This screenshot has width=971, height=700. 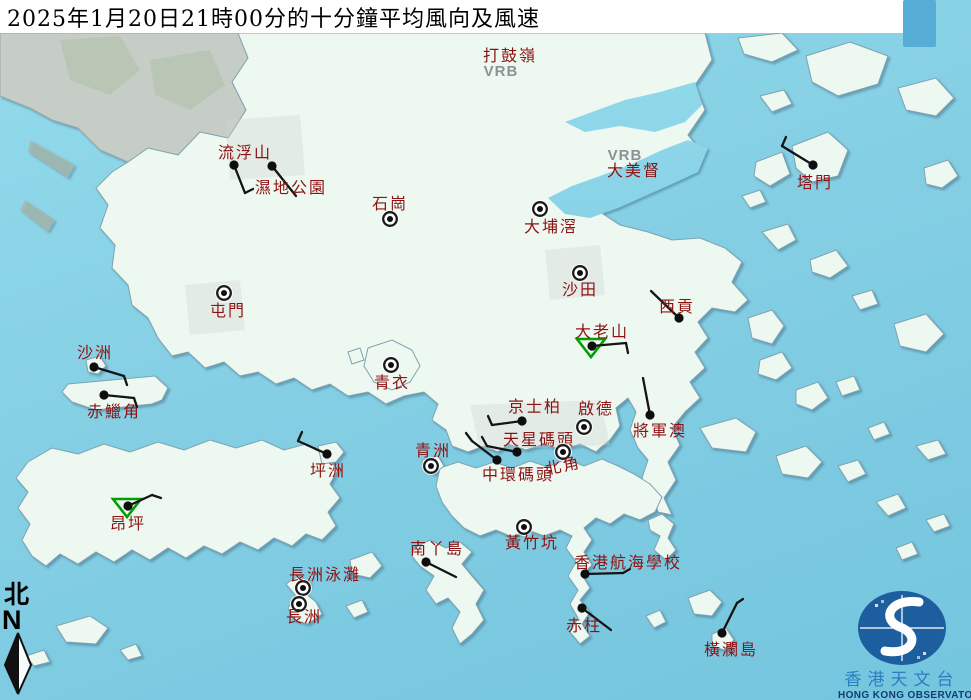 I want to click on station-label: 赤鱲角, so click(x=114, y=411).